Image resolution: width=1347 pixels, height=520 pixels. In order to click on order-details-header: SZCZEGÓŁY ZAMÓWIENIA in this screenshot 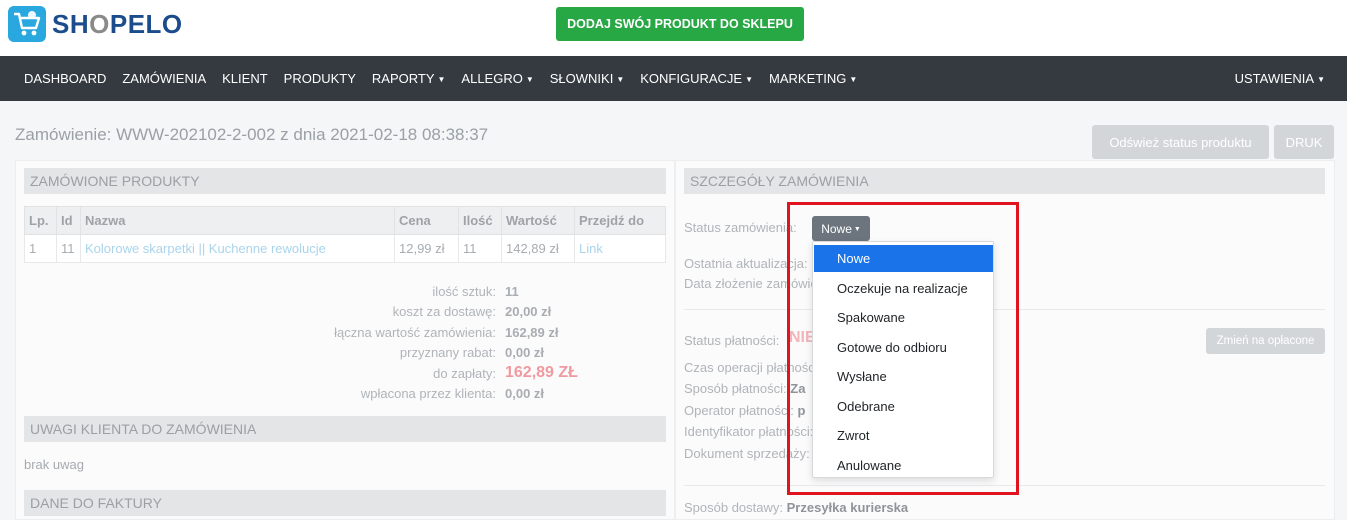, I will do `click(1004, 181)`.